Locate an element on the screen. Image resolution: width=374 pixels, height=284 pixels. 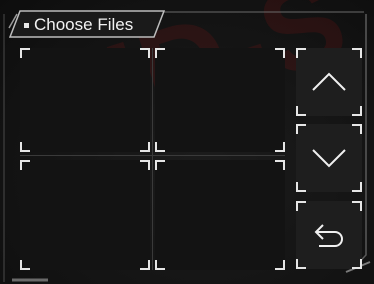
chevron-down-icon is located at coordinates (329, 158).